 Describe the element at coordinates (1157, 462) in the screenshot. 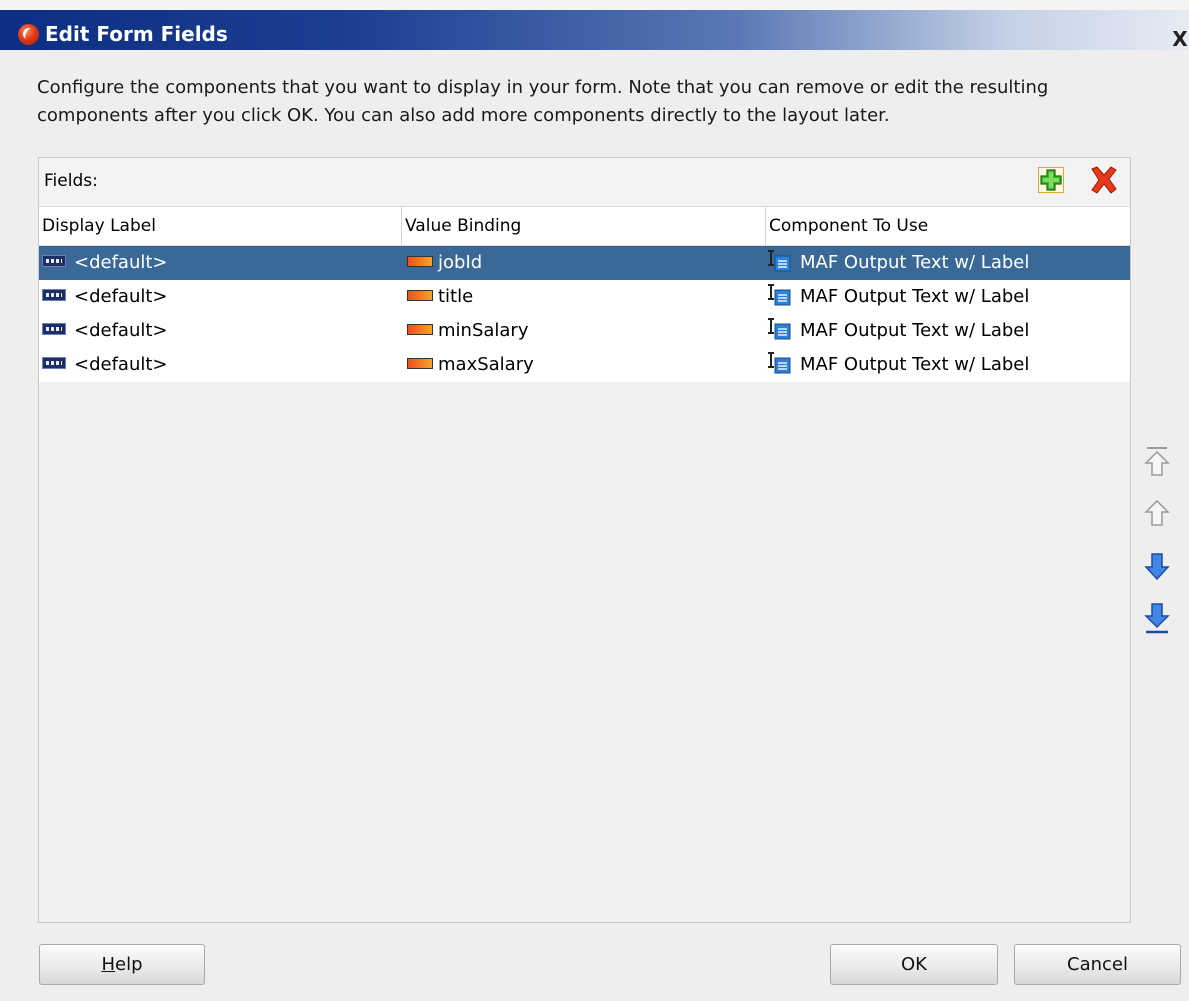

I see `move-top-icon` at that location.